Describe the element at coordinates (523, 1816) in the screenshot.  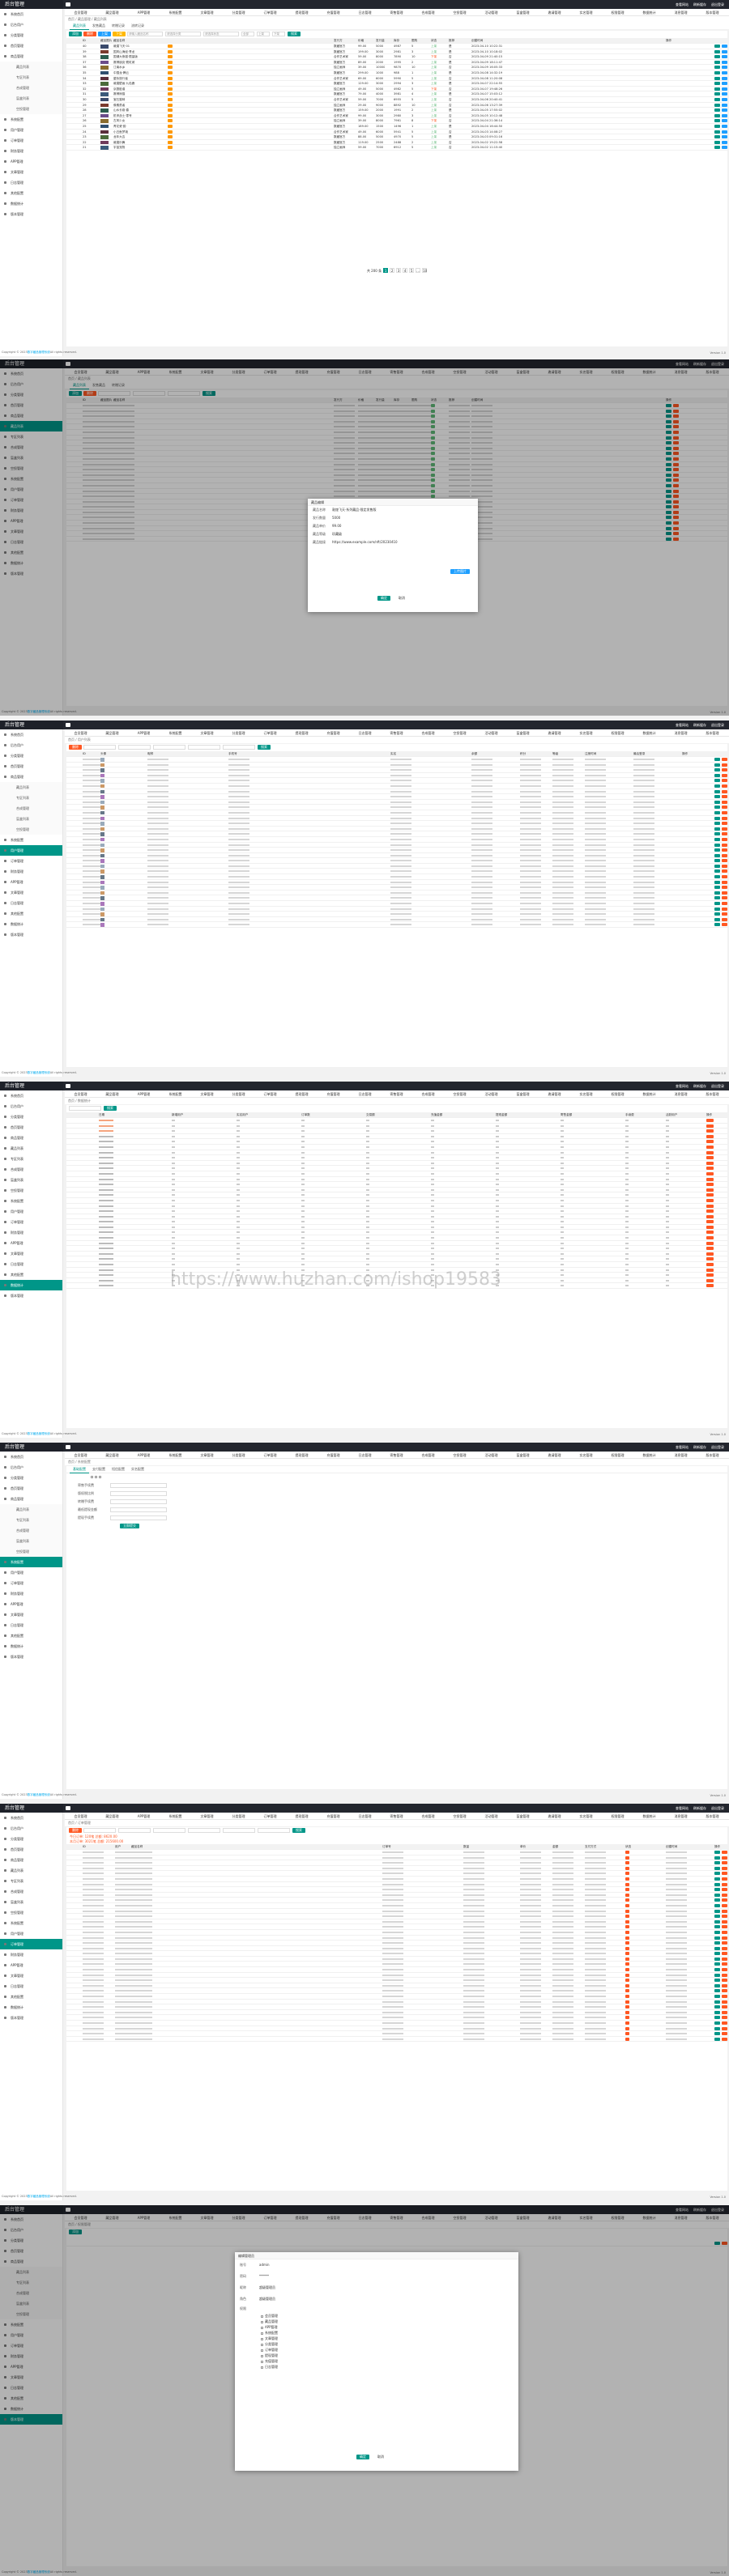
I see `nav-tab: 盲盒管理` at that location.